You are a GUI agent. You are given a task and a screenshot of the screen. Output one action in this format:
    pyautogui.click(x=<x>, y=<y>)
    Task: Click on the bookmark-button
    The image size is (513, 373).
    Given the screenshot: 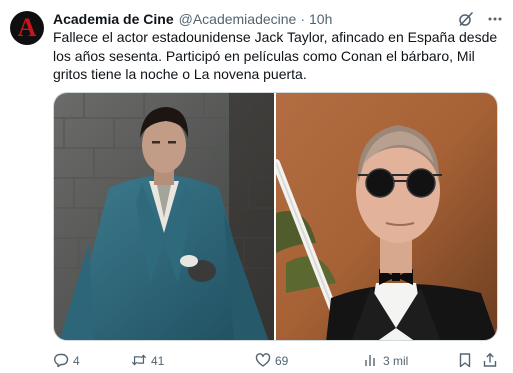 What is the action you would take?
    pyautogui.click(x=465, y=361)
    